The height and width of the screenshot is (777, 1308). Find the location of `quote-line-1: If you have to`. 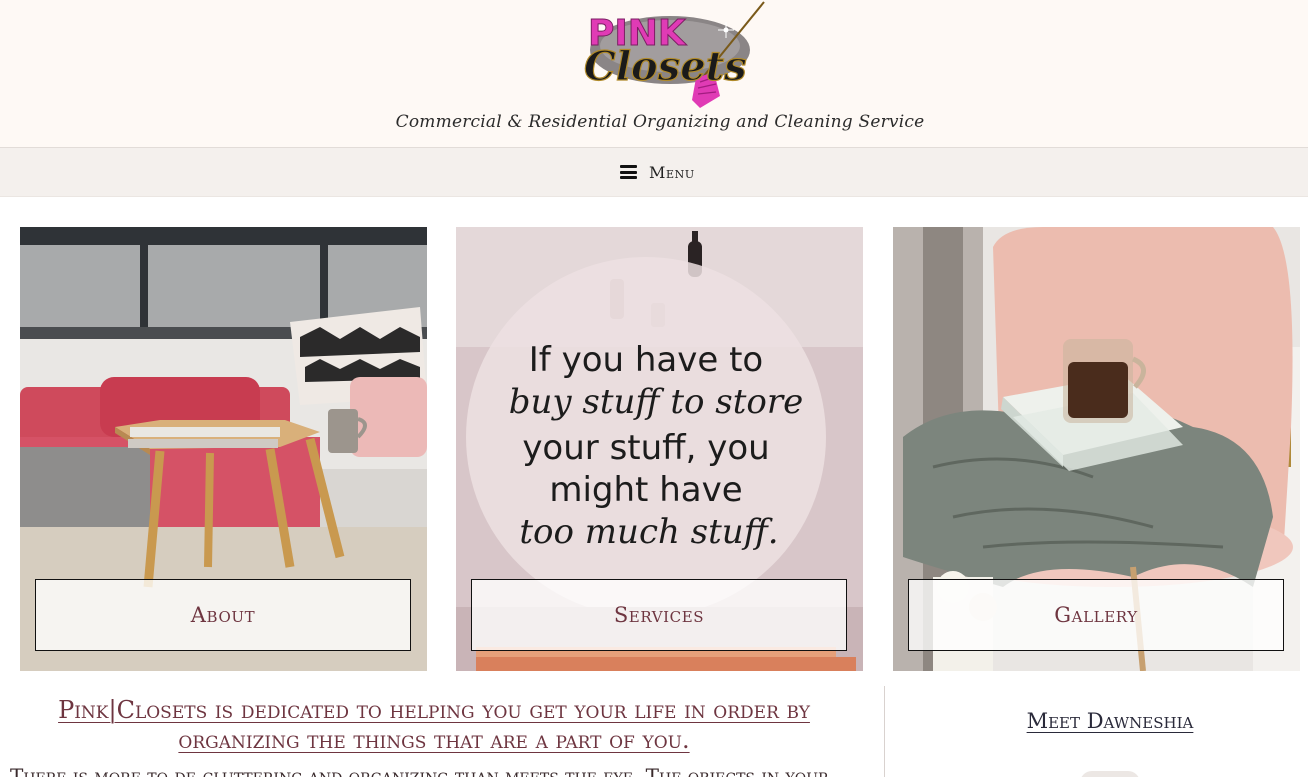

quote-line-1: If you have to is located at coordinates (646, 360).